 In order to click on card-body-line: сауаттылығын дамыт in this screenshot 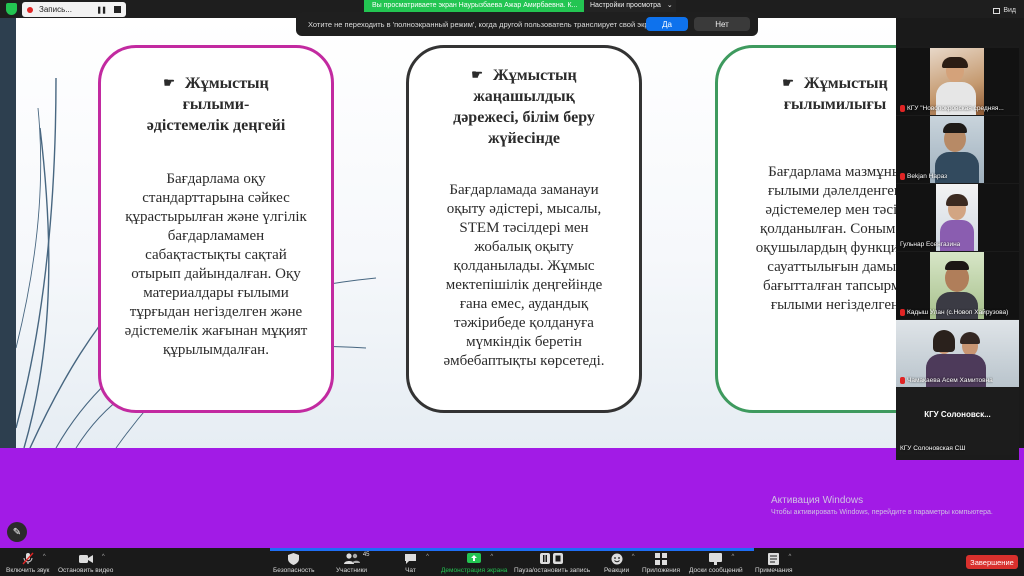, I will do `click(831, 267)`.